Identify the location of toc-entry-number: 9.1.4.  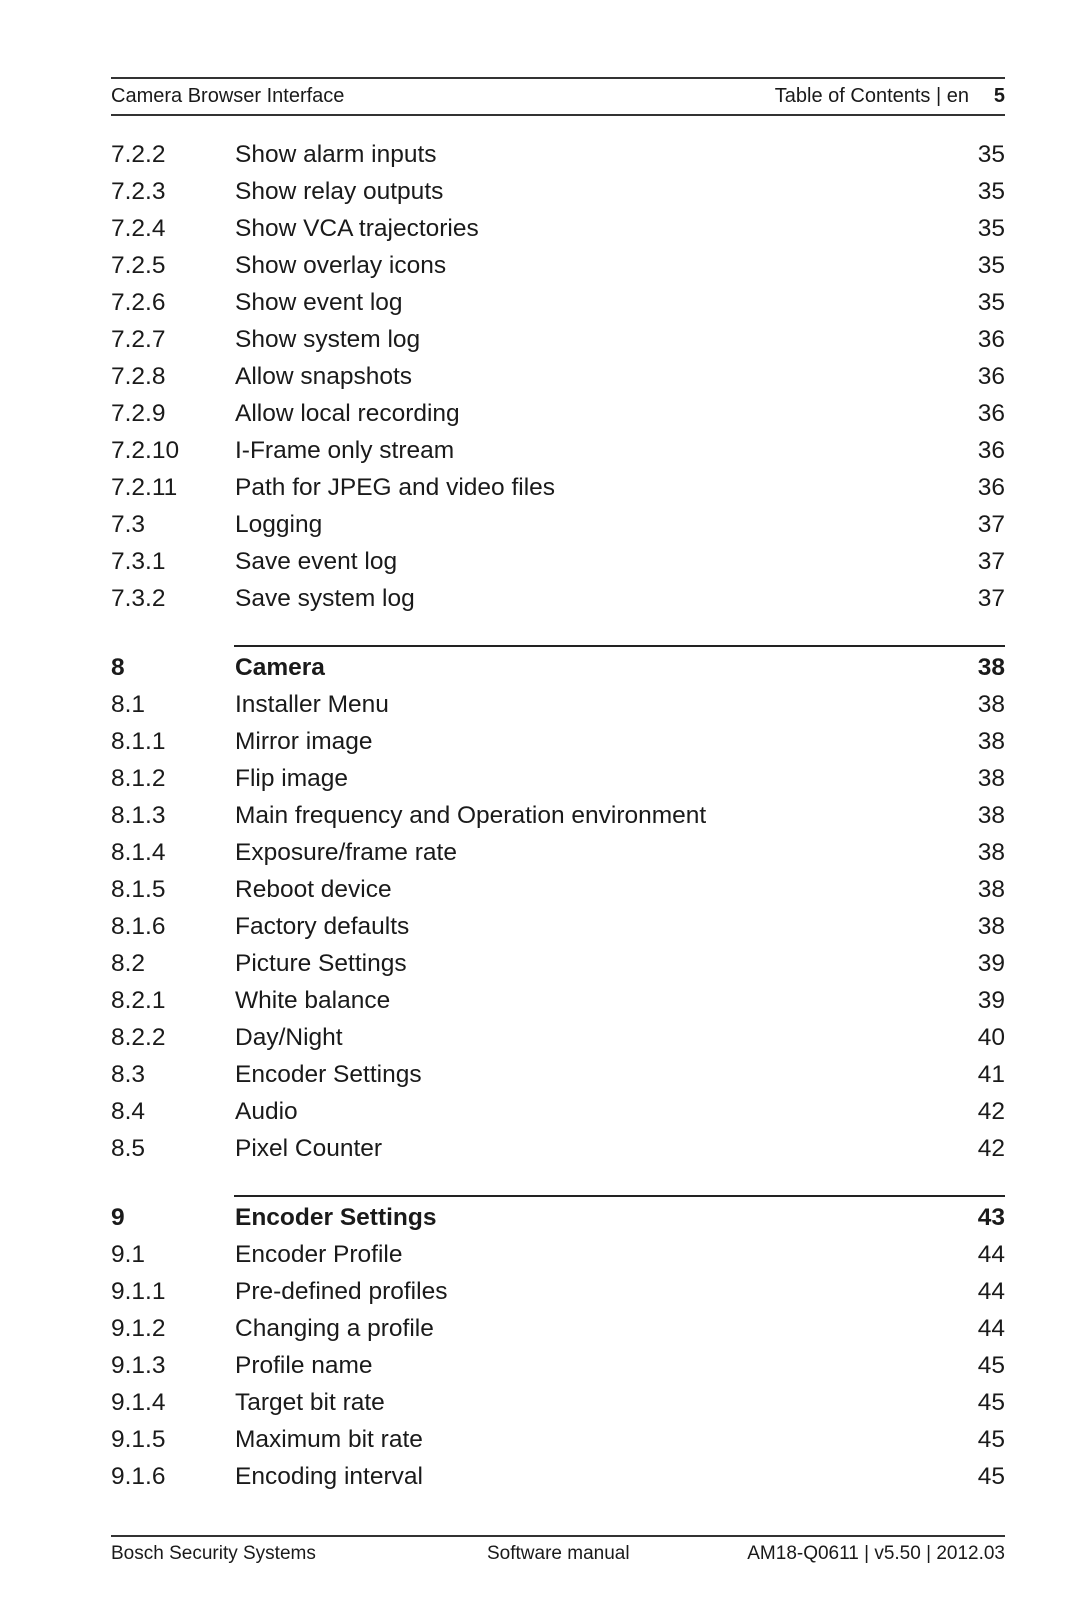
(138, 1402).